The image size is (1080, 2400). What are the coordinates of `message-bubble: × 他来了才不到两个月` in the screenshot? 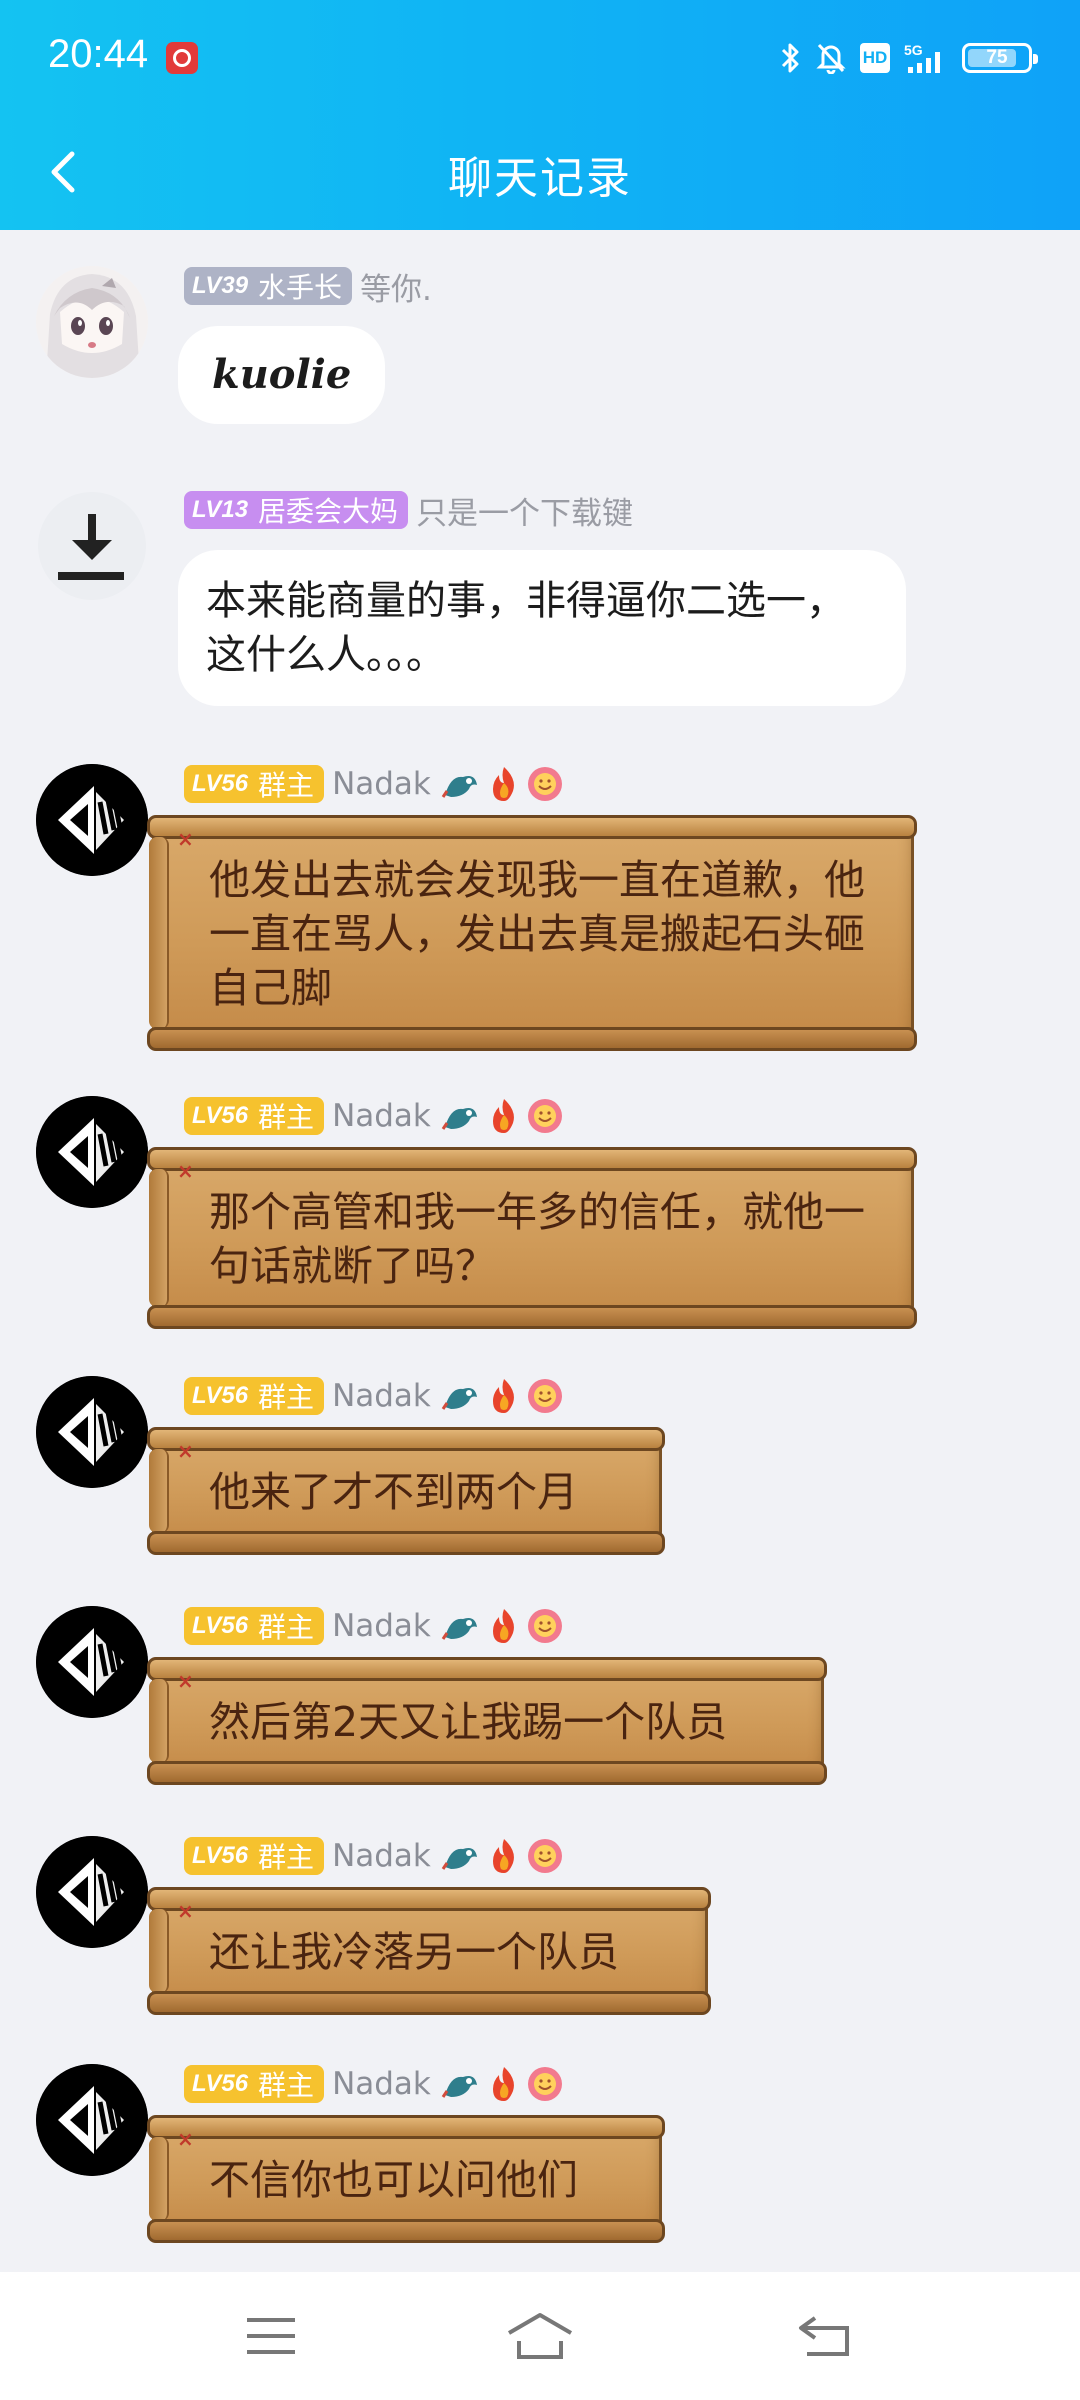 It's located at (406, 1491).